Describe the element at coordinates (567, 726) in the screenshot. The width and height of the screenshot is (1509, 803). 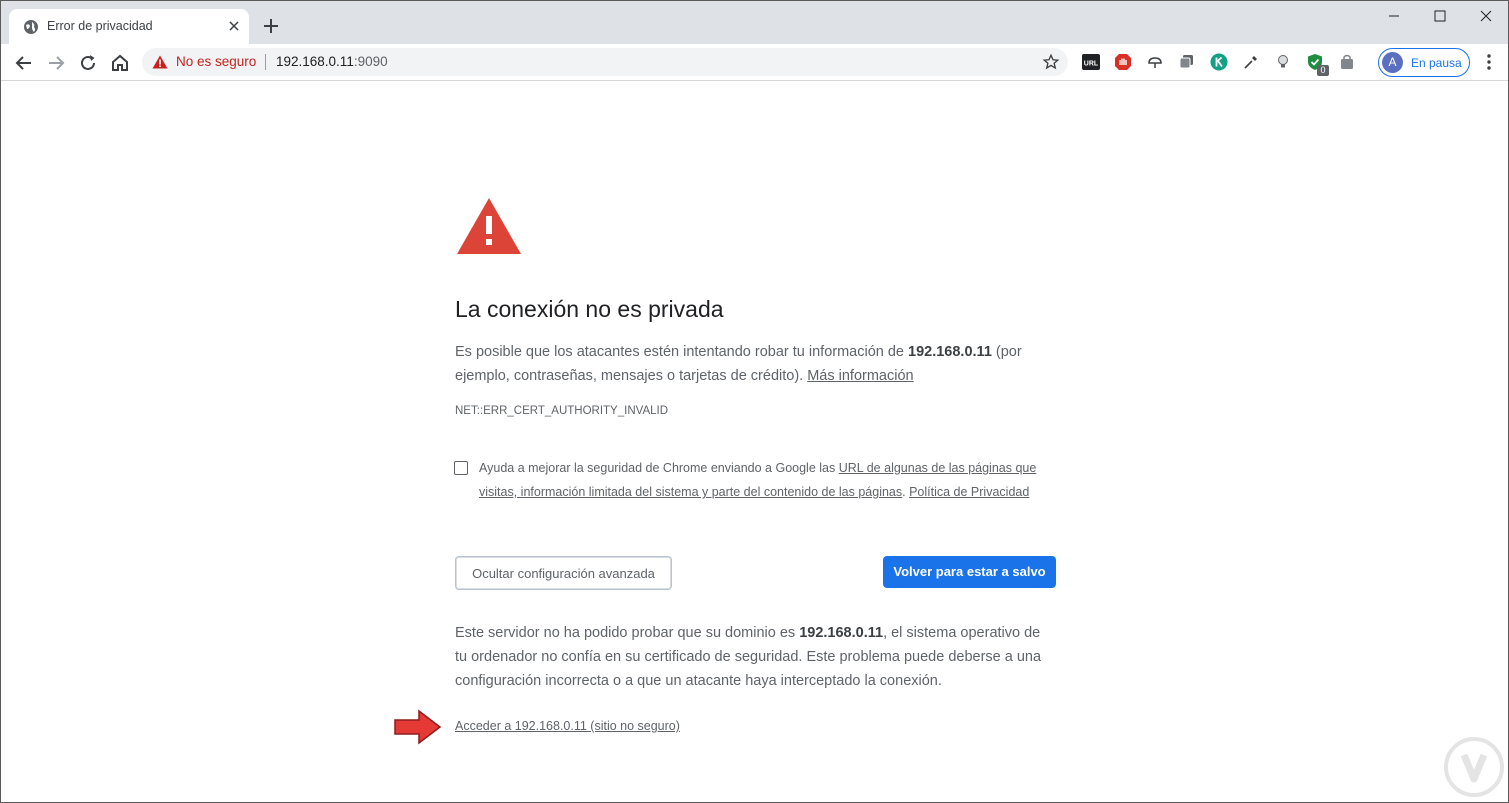
I see `proceed-unsafe-link: Acceder a 192.168.0.11 (sitio no seguro)` at that location.